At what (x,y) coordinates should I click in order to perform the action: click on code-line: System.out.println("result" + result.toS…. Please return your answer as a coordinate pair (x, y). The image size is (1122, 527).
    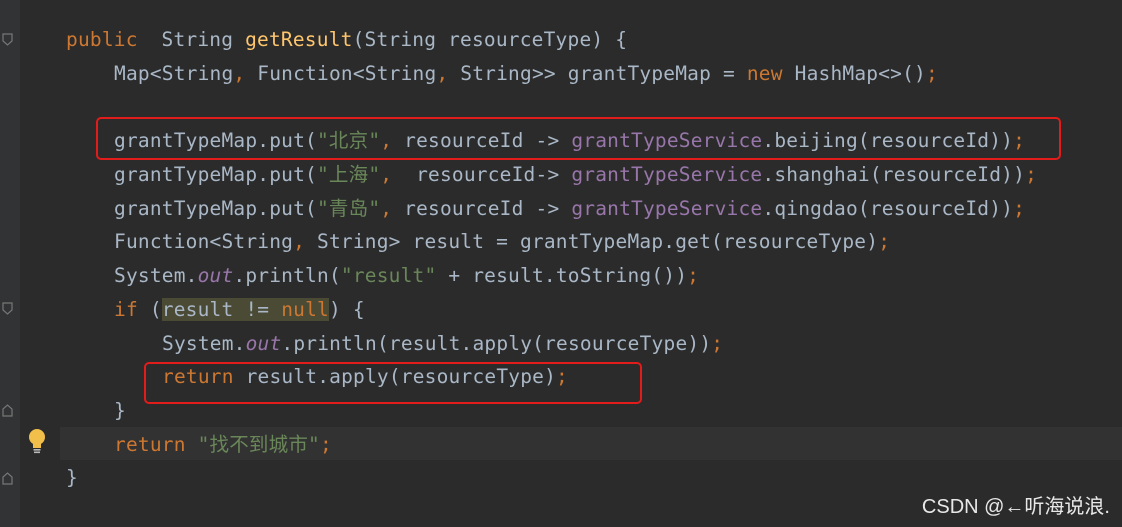
    Looking at the image, I should click on (406, 276).